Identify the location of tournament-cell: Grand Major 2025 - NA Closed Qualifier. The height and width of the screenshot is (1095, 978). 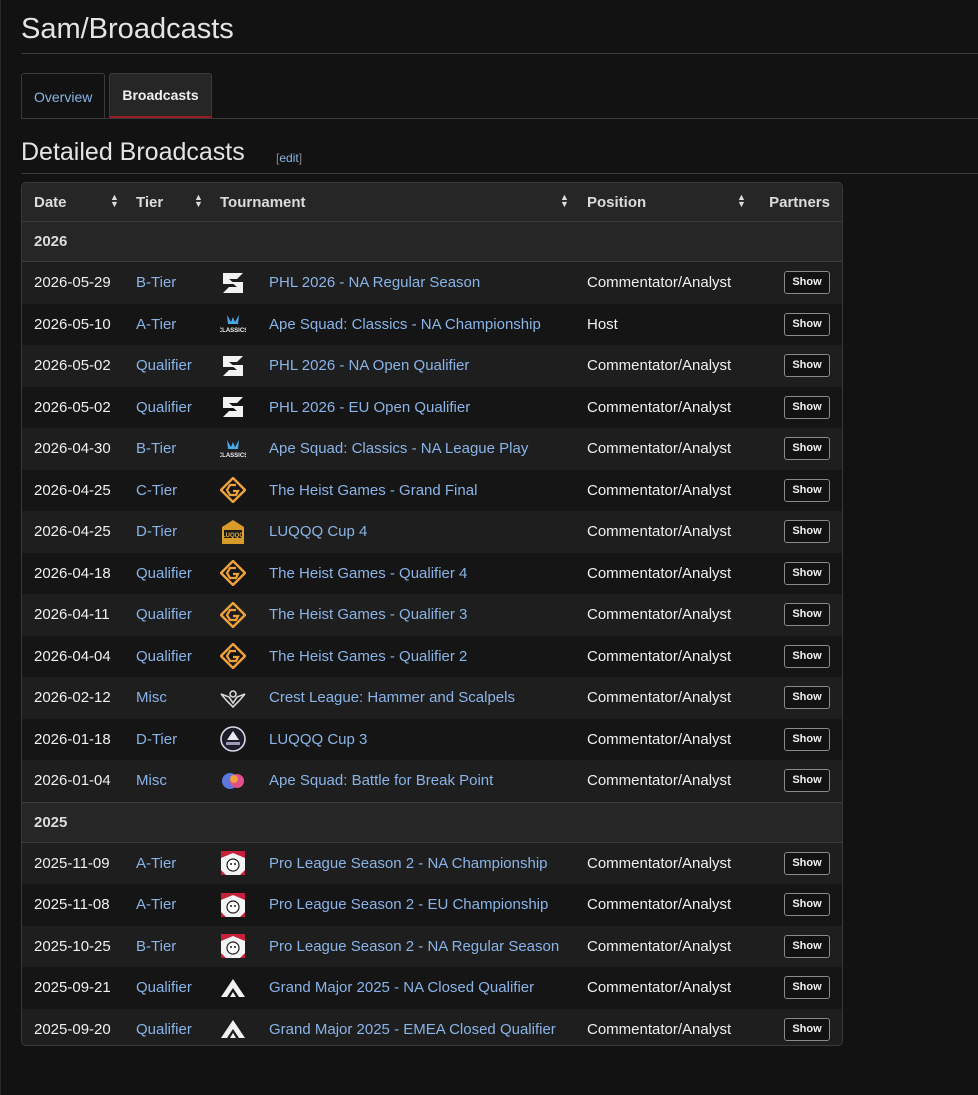
(391, 988).